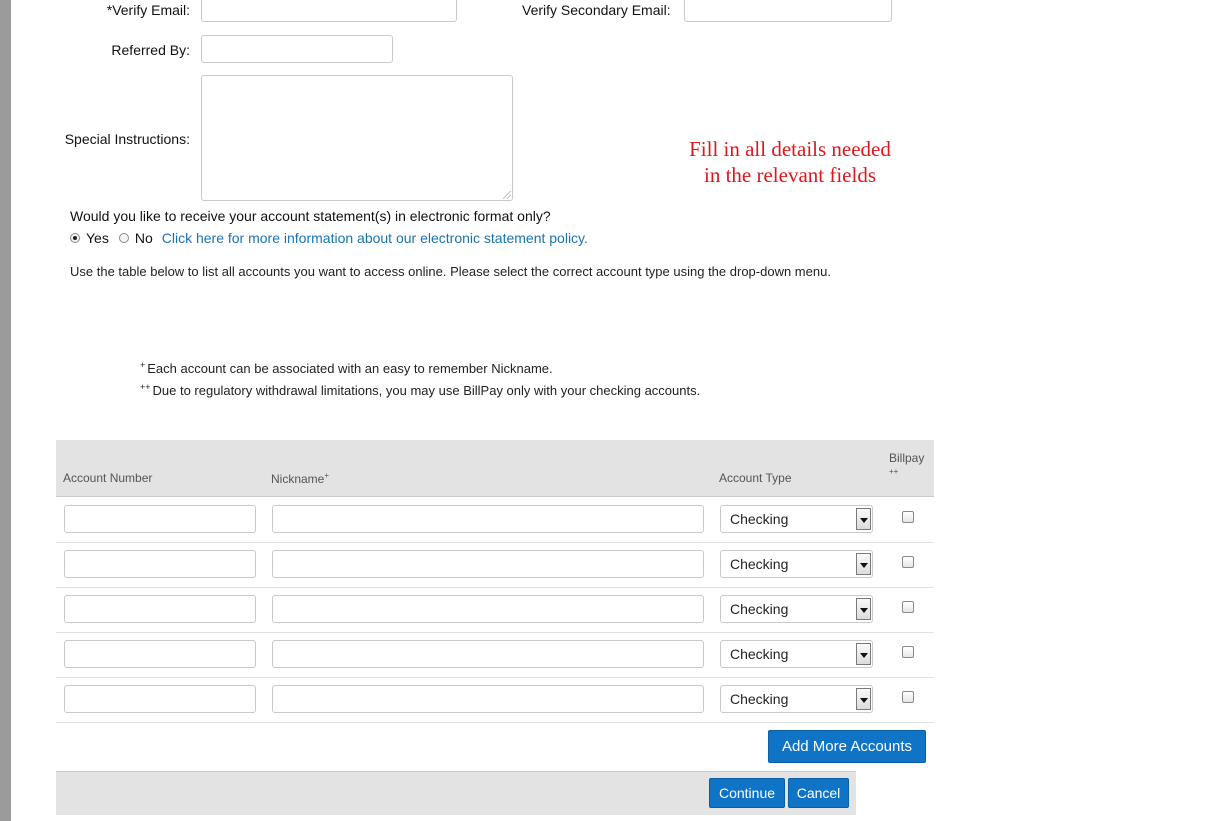 The image size is (1220, 821). What do you see at coordinates (300, 478) in the screenshot?
I see `header-nickname: Nickname+` at bounding box center [300, 478].